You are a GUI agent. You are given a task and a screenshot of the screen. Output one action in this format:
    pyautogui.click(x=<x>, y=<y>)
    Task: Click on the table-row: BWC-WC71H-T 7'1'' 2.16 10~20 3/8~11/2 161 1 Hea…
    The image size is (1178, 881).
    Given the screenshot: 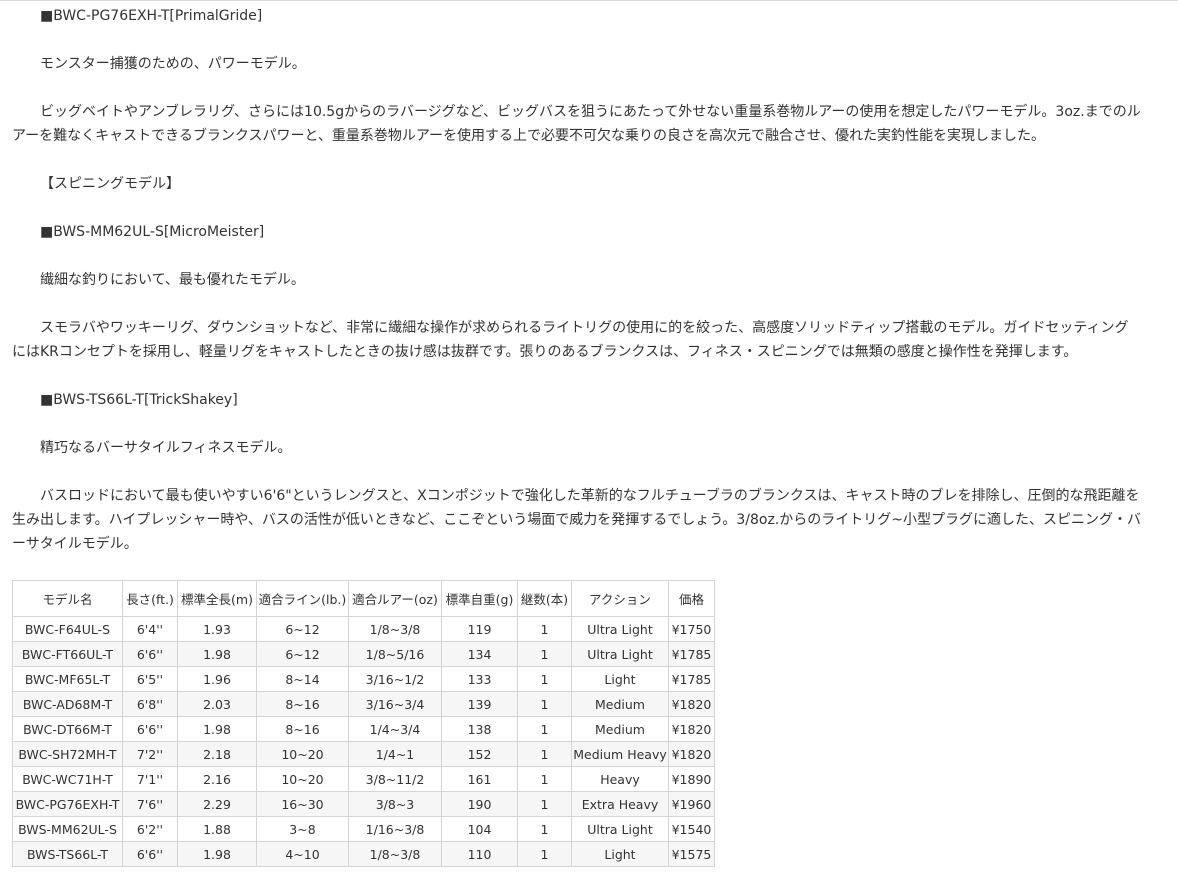 What is the action you would take?
    pyautogui.click(x=363, y=779)
    